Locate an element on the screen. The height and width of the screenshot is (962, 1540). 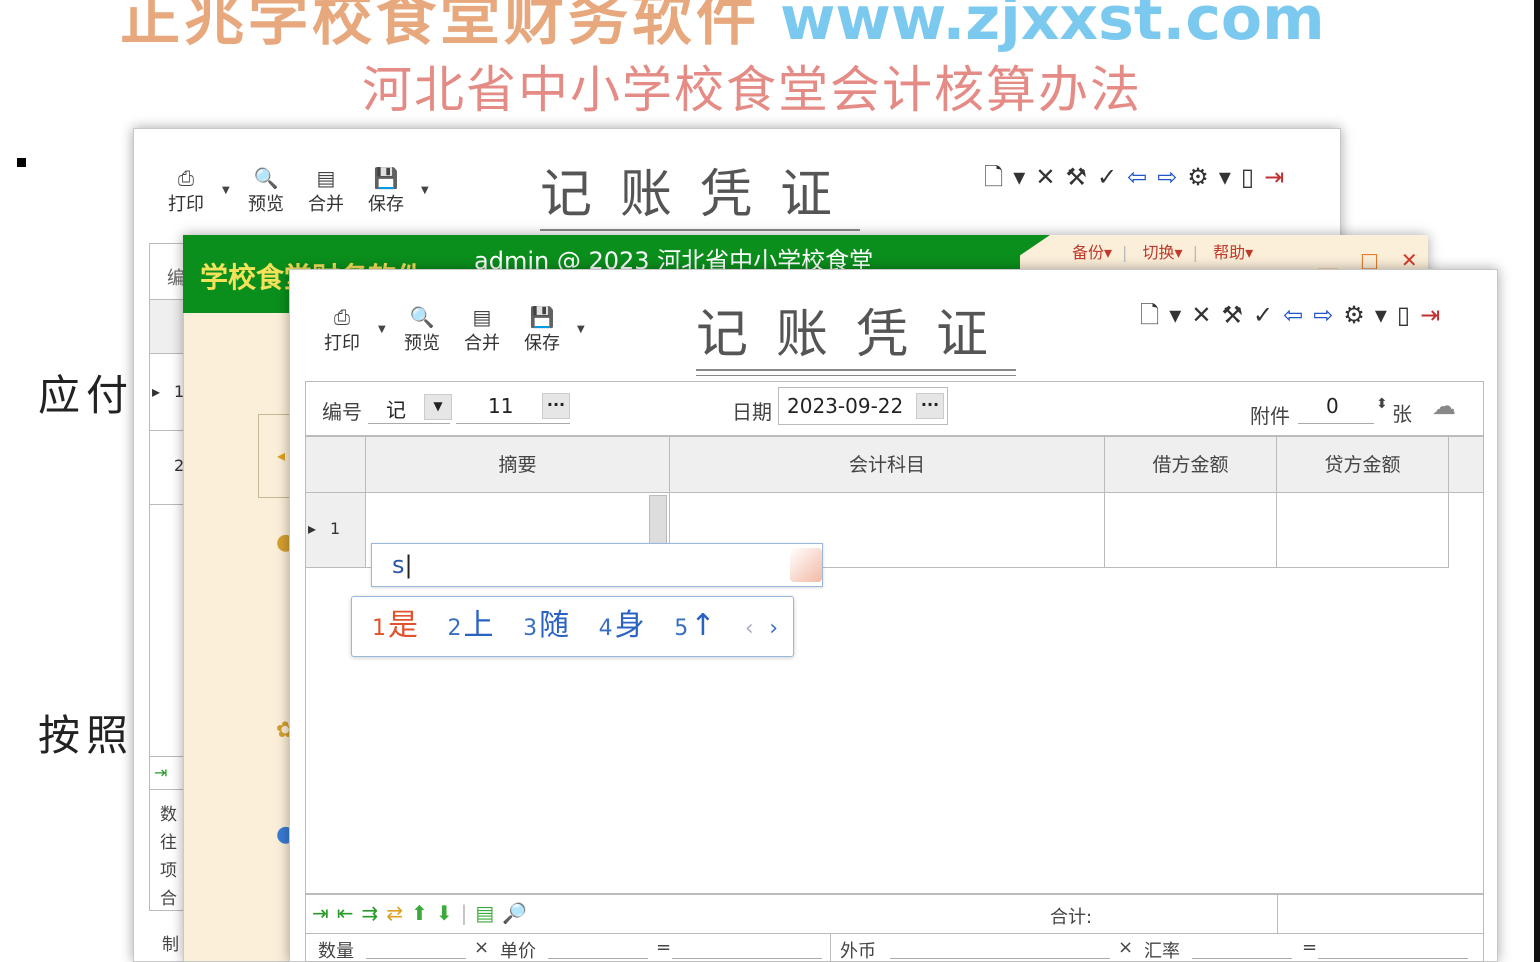
cell-scrollbar is located at coordinates (658, 522).